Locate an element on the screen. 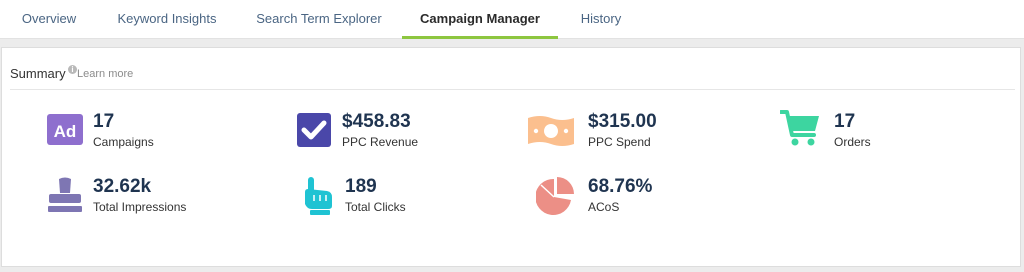 The width and height of the screenshot is (1024, 272). metric-clicks: 189 Total Clicks is located at coordinates (397, 196).